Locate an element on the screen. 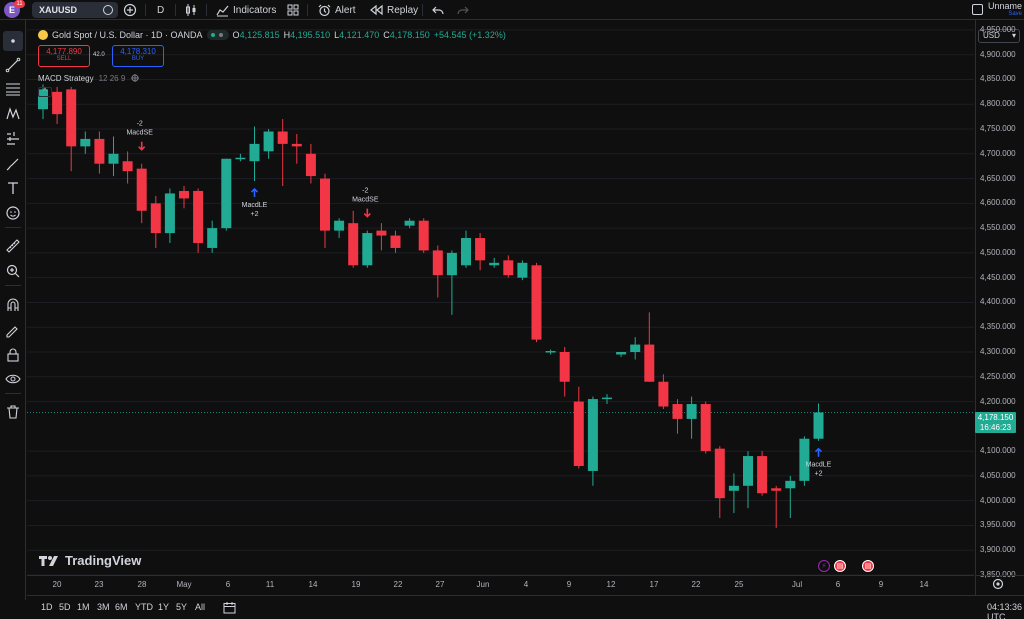 Image resolution: width=1024 pixels, height=619 pixels. chart-type-button is located at coordinates (191, 10).